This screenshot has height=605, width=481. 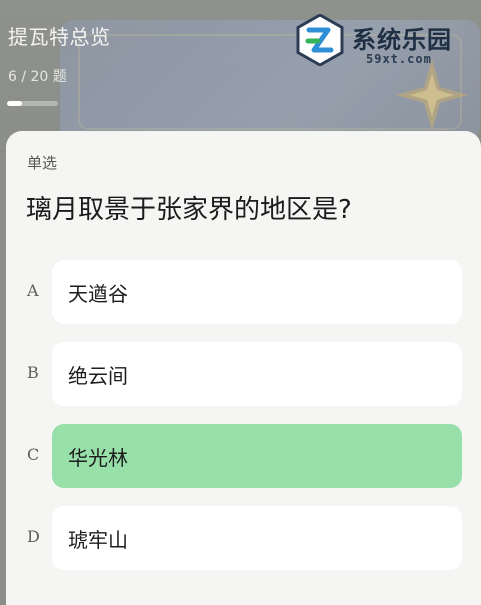 What do you see at coordinates (33, 372) in the screenshot?
I see `option-letter: B` at bounding box center [33, 372].